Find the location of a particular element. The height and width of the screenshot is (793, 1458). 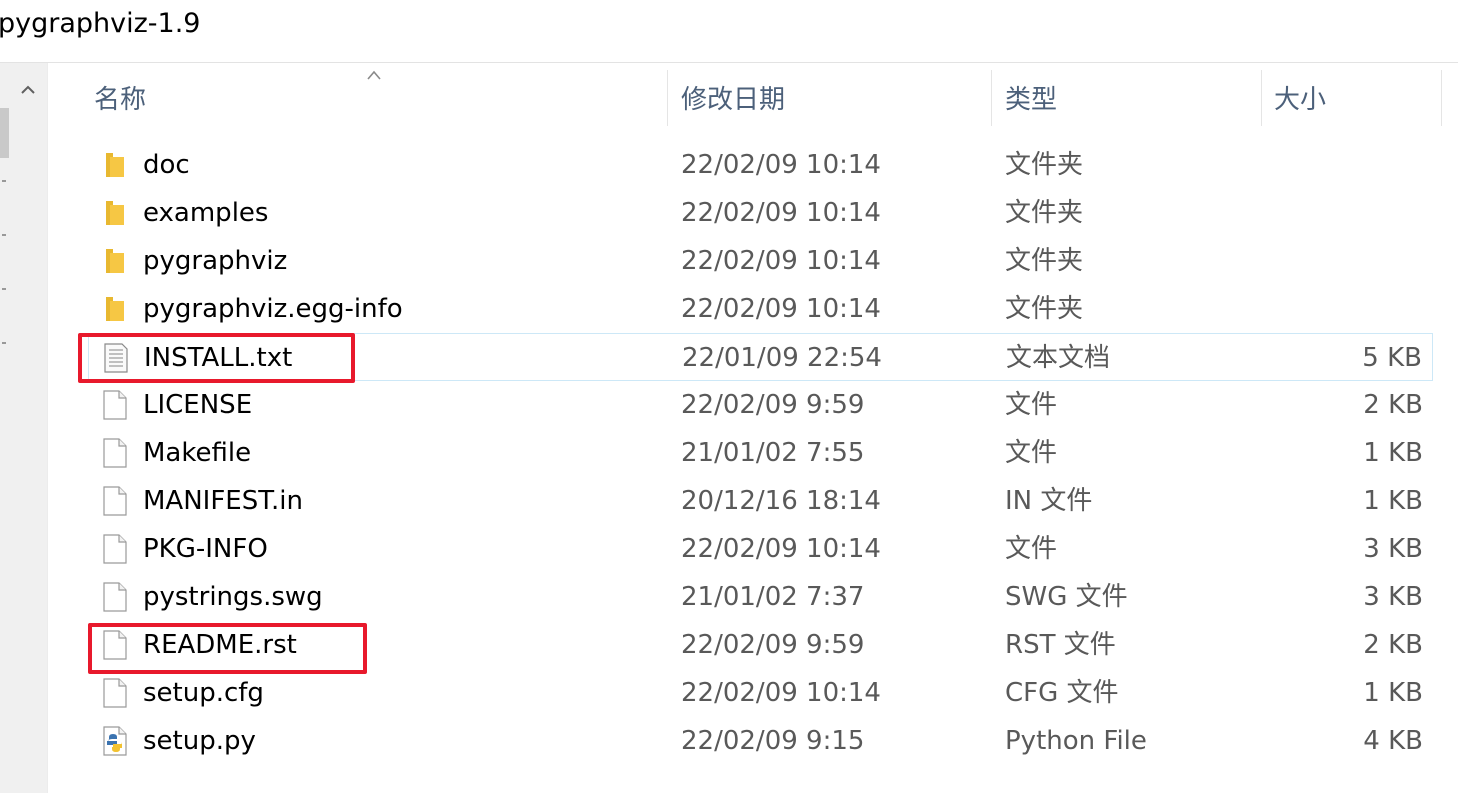

file-row: Makefile 21/01/02 7:55 文件 1 KB is located at coordinates (760, 453).